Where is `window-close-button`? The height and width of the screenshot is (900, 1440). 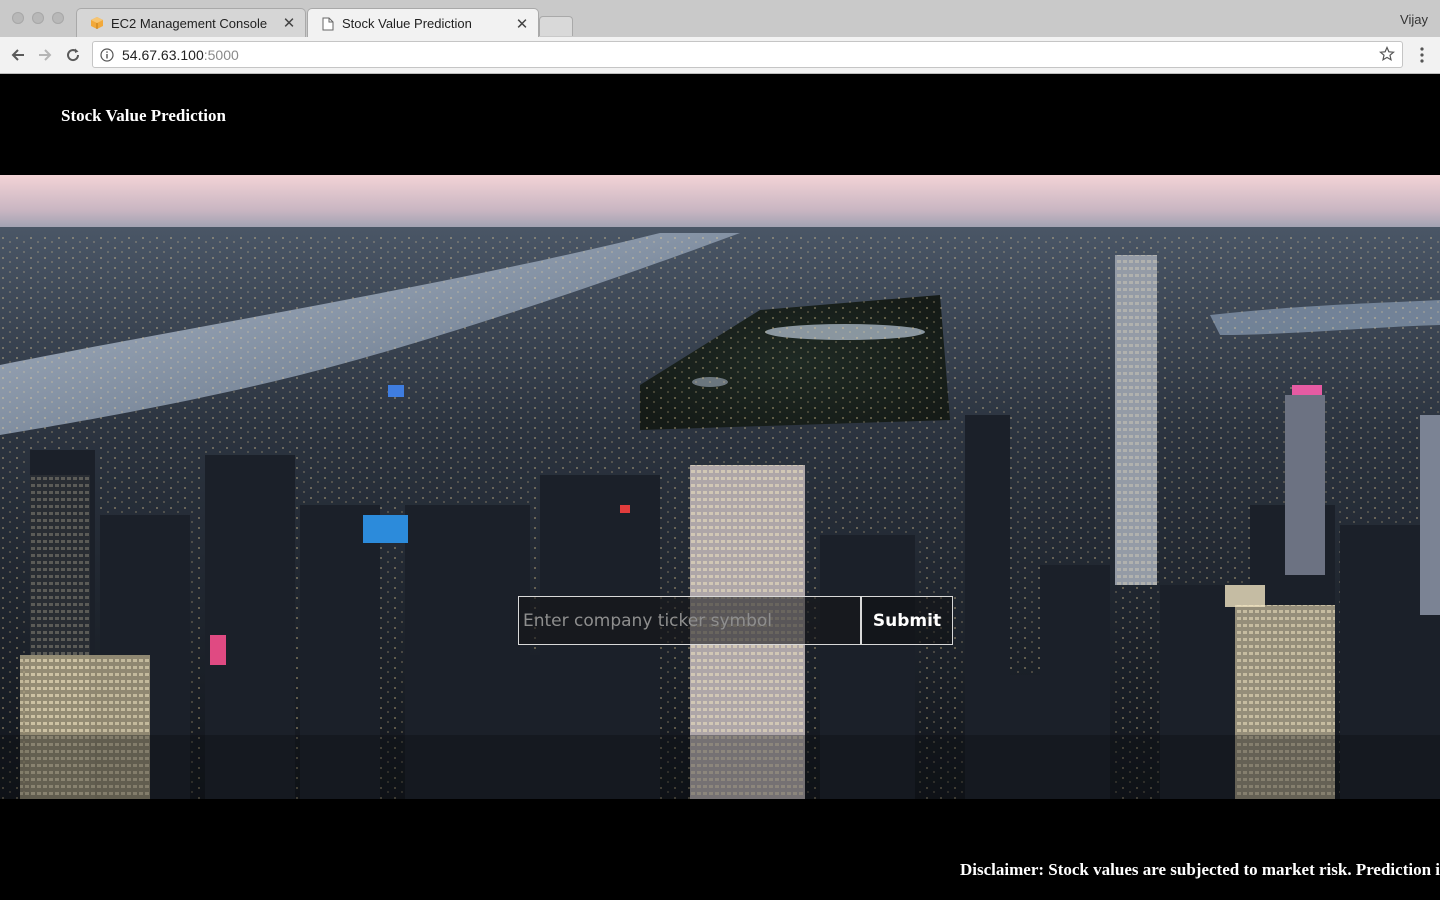
window-close-button is located at coordinates (18, 18).